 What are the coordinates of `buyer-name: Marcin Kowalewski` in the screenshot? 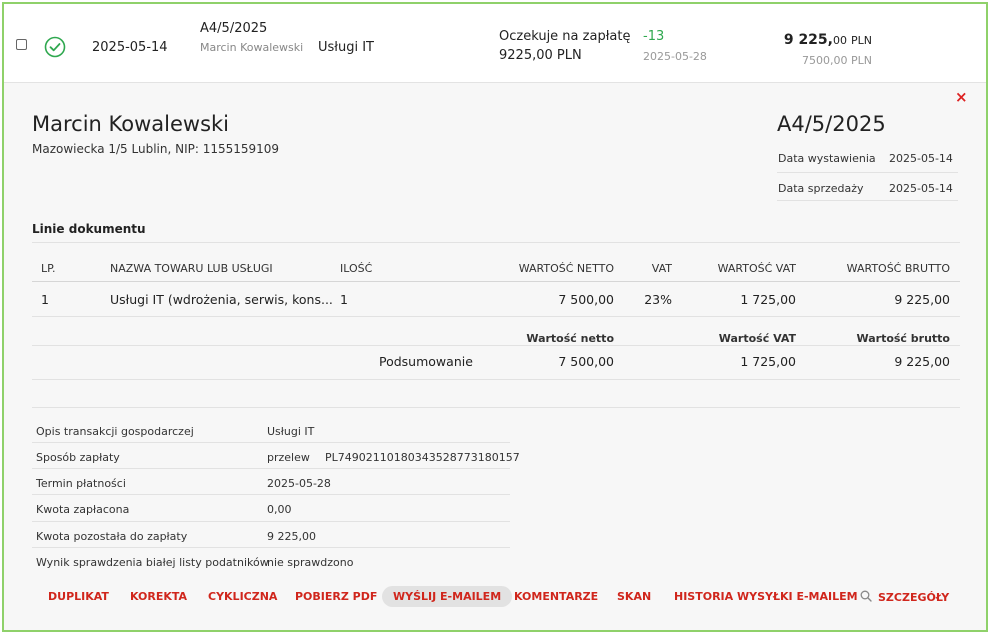 It's located at (131, 124).